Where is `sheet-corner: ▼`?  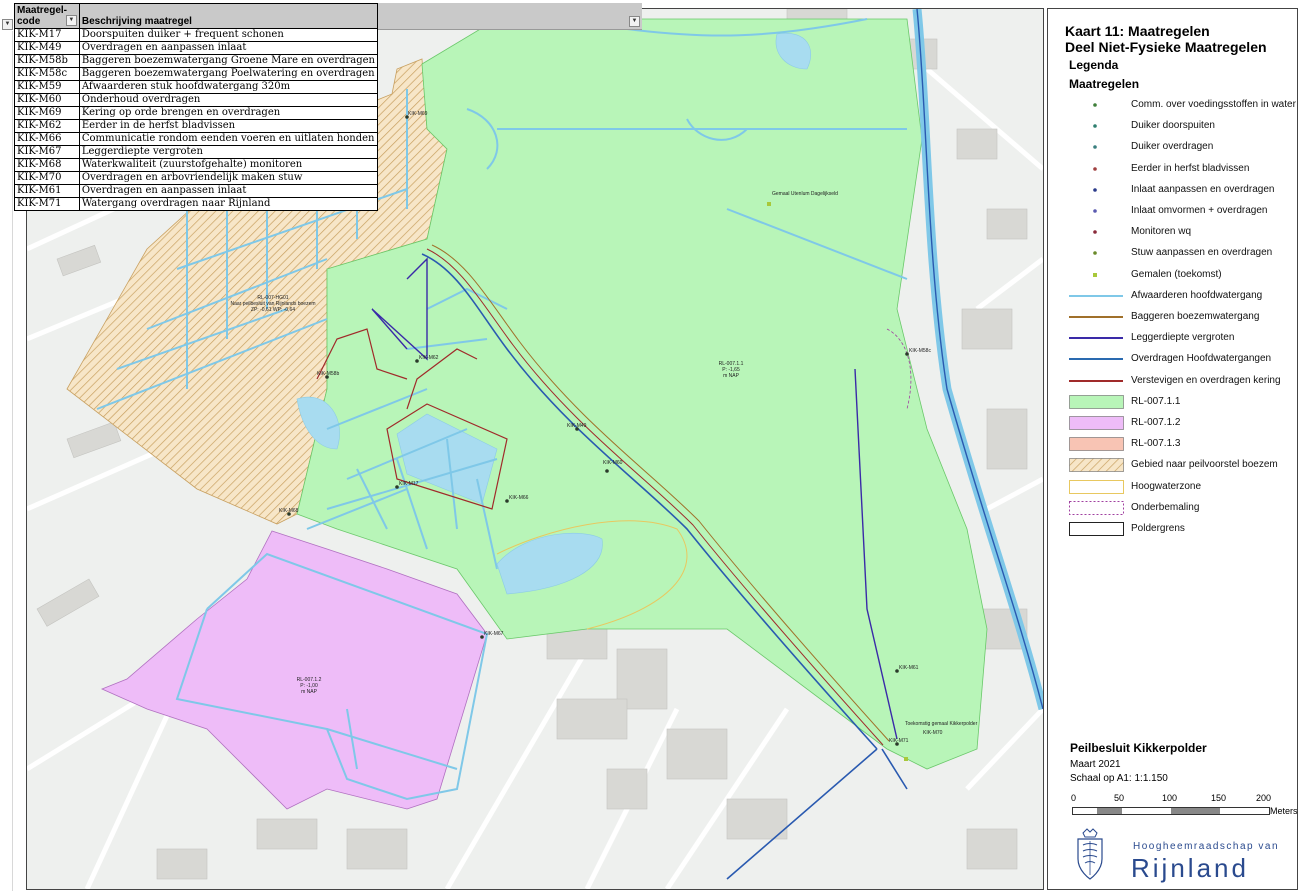 sheet-corner: ▼ is located at coordinates (7, 17).